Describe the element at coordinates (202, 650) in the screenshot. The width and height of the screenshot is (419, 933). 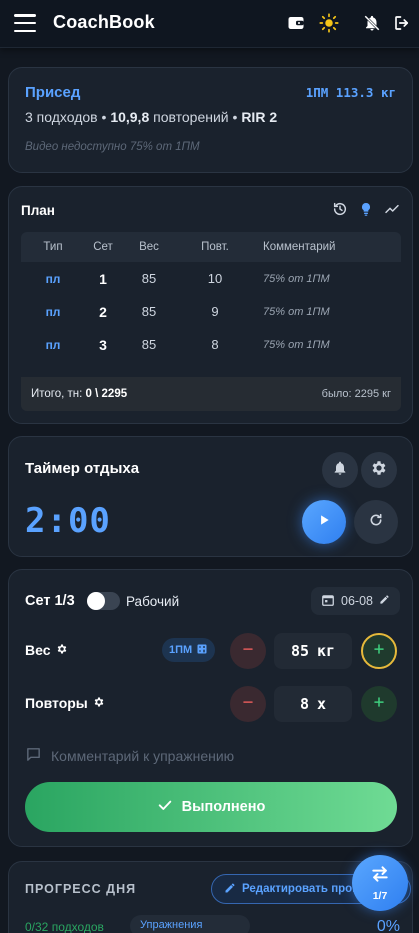
I see `calculator-icon` at that location.